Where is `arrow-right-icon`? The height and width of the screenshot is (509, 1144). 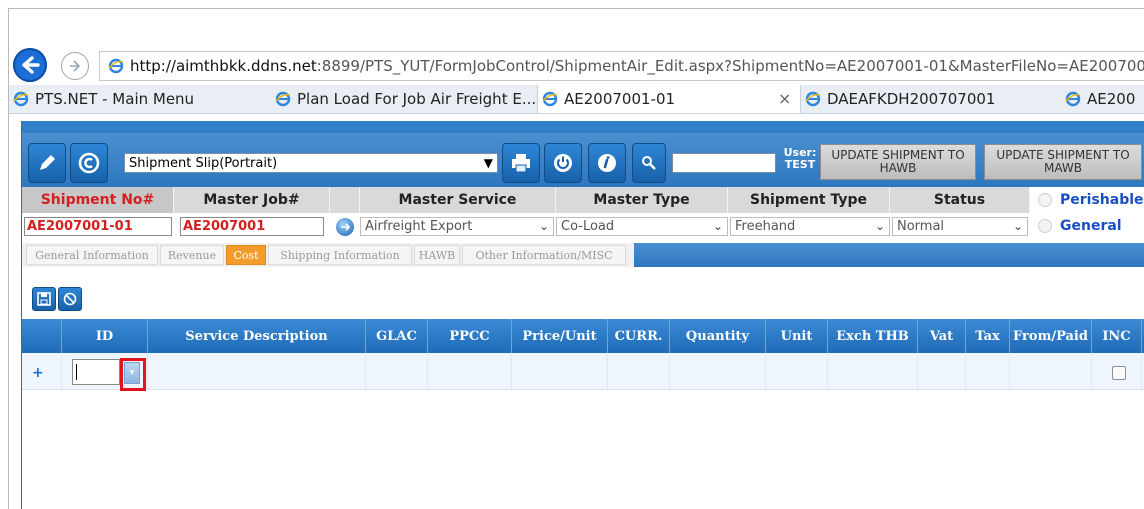
arrow-right-icon is located at coordinates (346, 227).